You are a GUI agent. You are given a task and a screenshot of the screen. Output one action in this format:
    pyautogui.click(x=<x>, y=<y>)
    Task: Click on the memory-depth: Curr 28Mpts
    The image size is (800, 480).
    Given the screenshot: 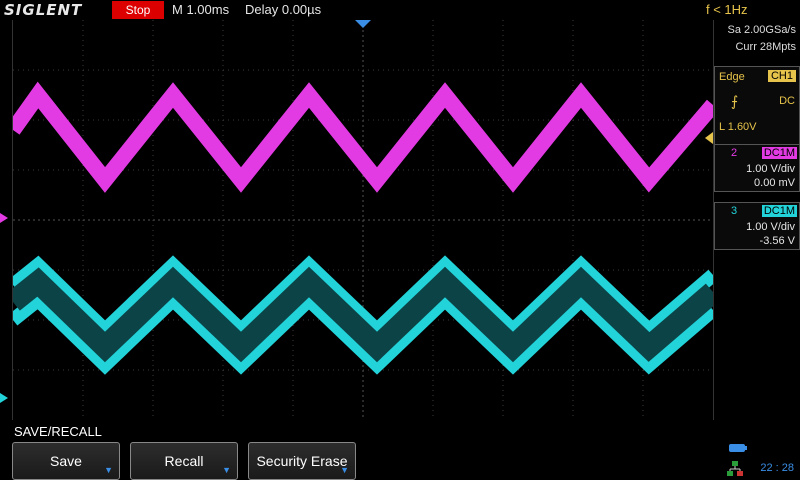 What is the action you would take?
    pyautogui.click(x=765, y=47)
    